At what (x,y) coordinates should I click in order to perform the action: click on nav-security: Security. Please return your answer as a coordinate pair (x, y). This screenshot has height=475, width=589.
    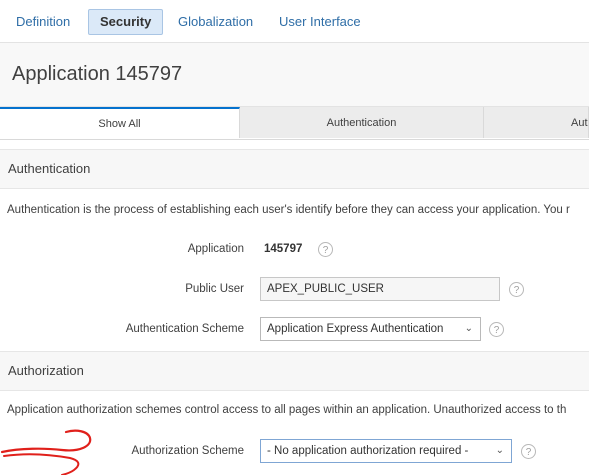
    Looking at the image, I should click on (126, 22).